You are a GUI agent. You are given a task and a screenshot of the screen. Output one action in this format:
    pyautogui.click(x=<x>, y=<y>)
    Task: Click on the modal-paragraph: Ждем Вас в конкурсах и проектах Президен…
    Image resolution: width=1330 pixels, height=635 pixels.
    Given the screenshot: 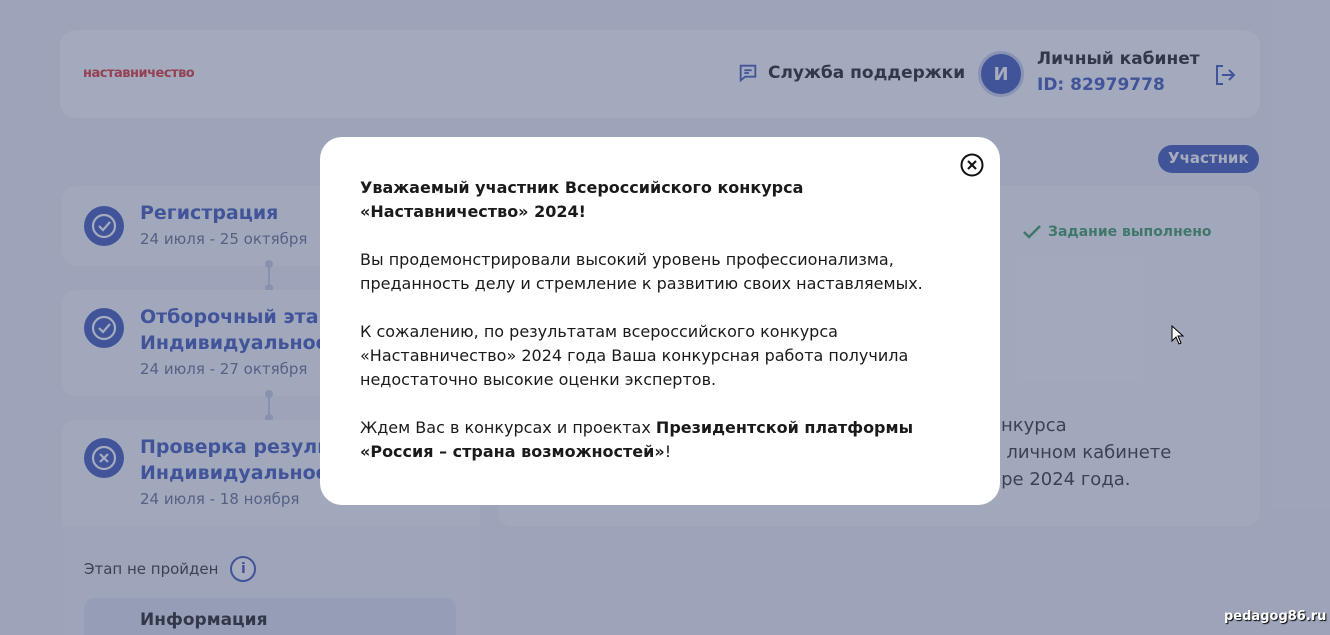 What is the action you would take?
    pyautogui.click(x=660, y=440)
    